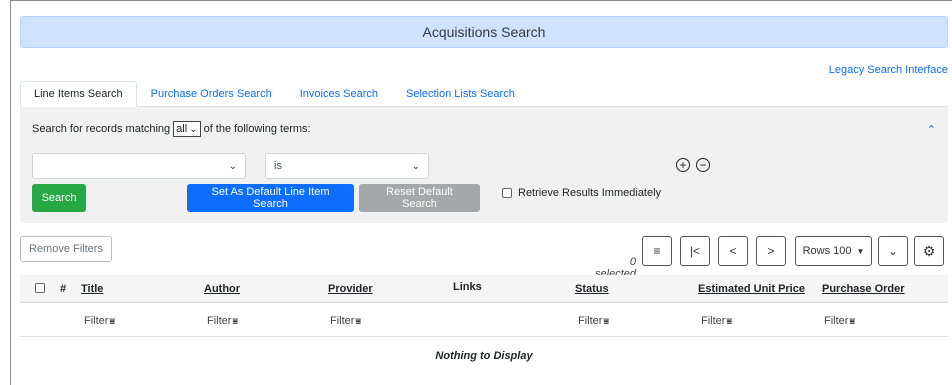 Image resolution: width=952 pixels, height=385 pixels. I want to click on settings-button: ⚙, so click(929, 251).